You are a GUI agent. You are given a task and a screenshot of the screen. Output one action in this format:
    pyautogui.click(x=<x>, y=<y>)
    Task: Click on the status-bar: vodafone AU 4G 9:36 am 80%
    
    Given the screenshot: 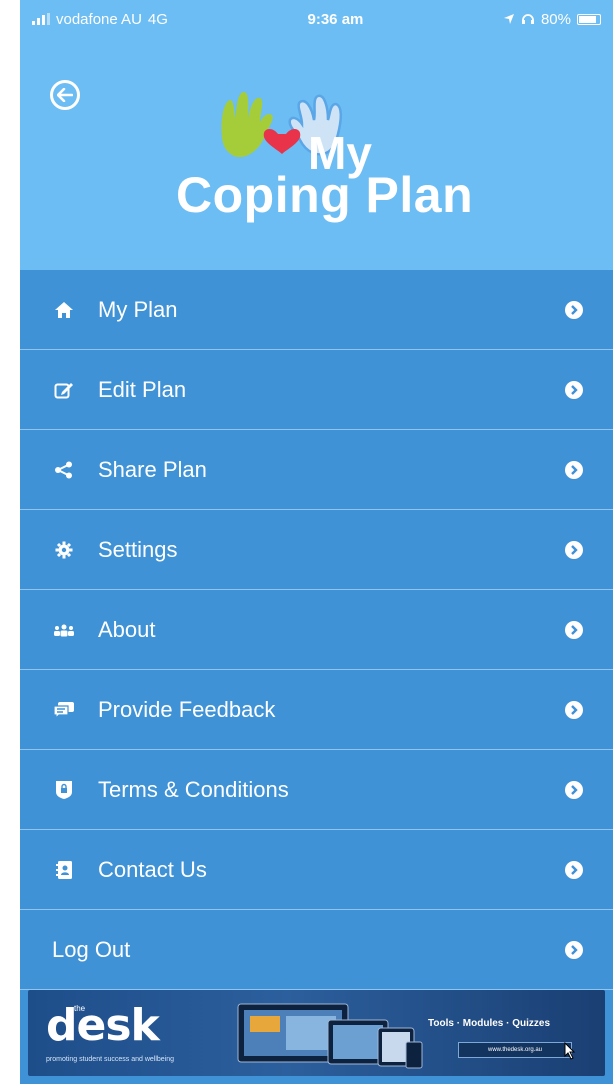 What is the action you would take?
    pyautogui.click(x=316, y=19)
    